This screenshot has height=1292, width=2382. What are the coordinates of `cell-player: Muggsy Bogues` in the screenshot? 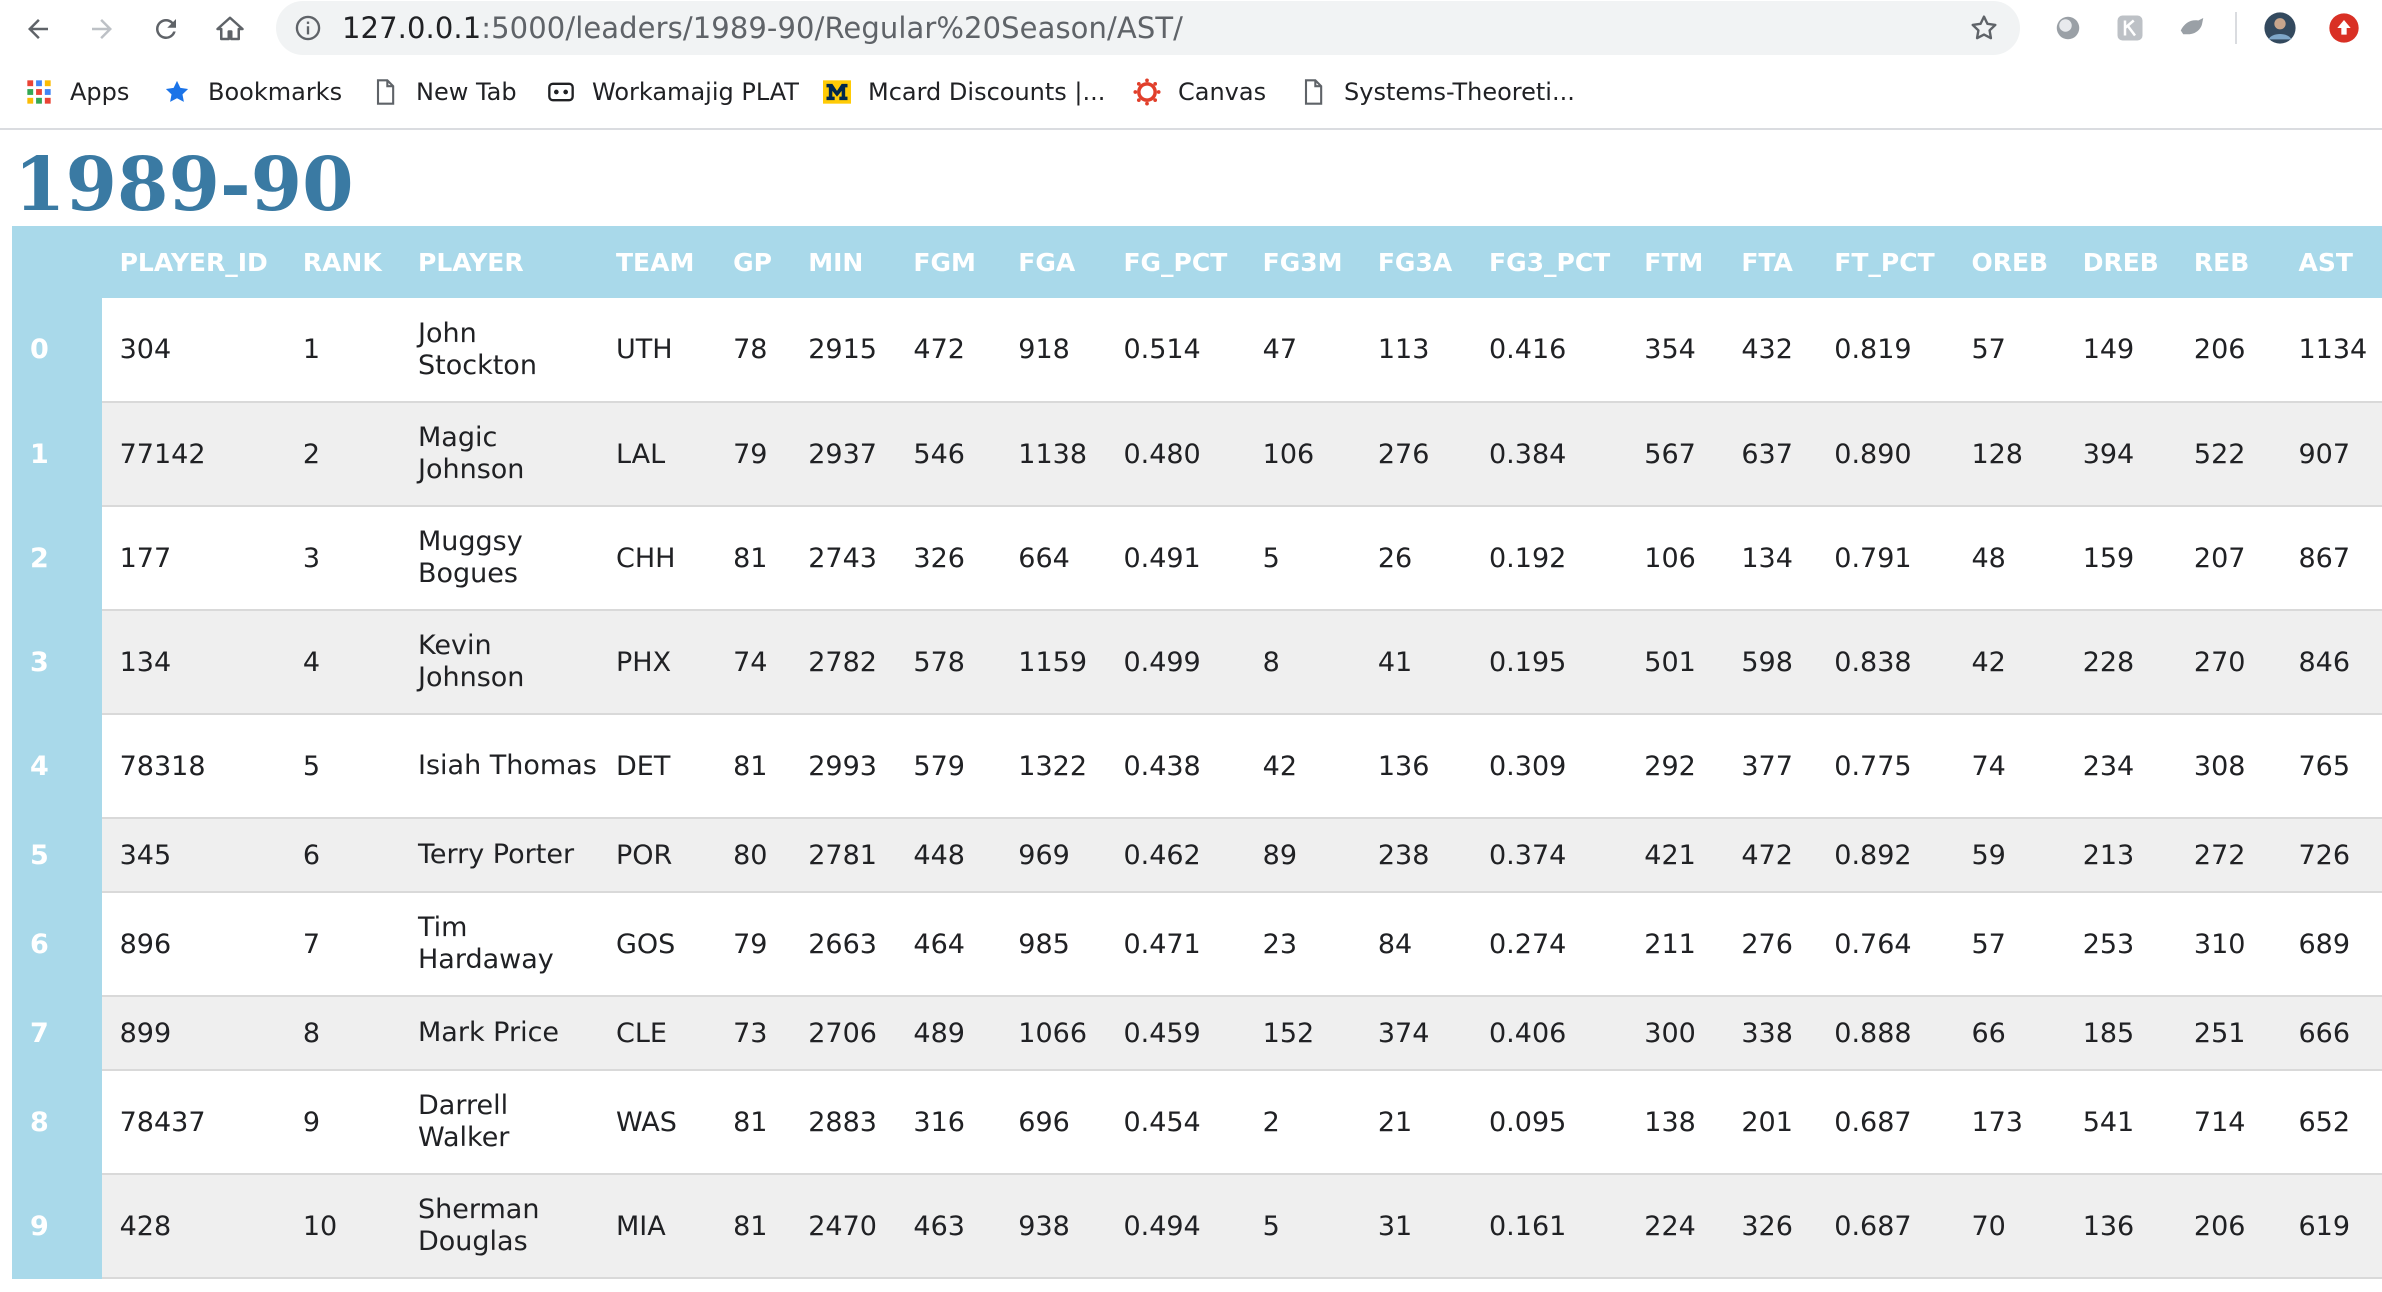 It's located at (499, 558).